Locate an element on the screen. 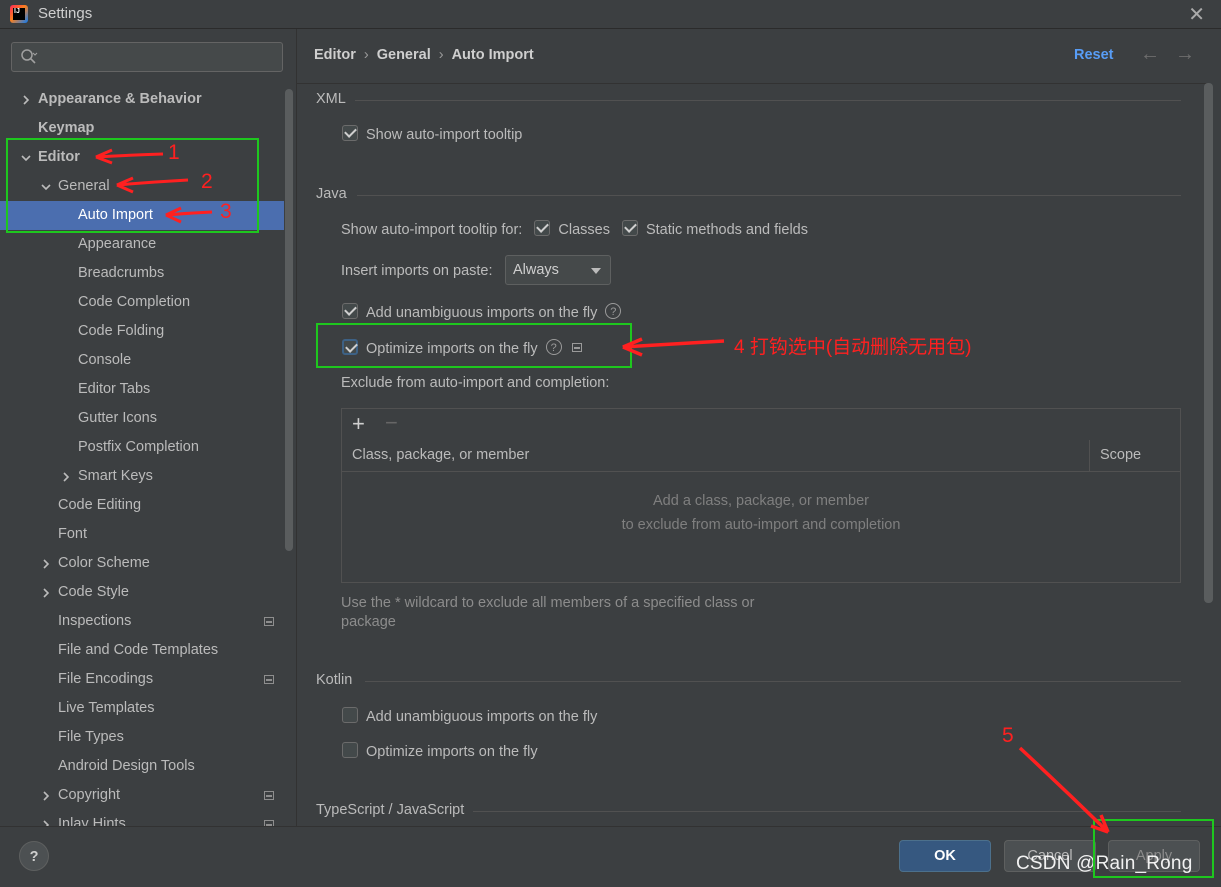 The height and width of the screenshot is (887, 1221). arrow-to-editor is located at coordinates (129, 156).